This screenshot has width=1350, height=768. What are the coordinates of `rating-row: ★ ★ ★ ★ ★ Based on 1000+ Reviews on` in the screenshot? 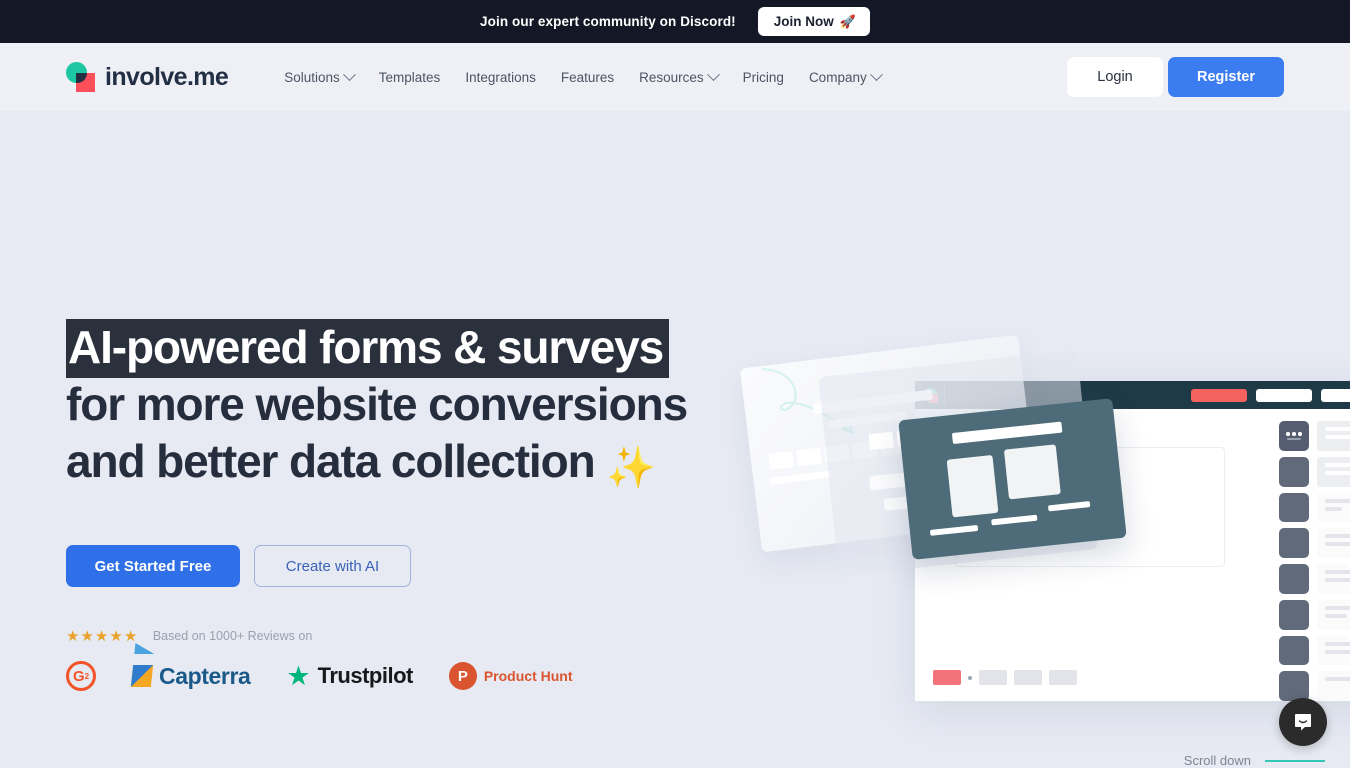 It's located at (396, 636).